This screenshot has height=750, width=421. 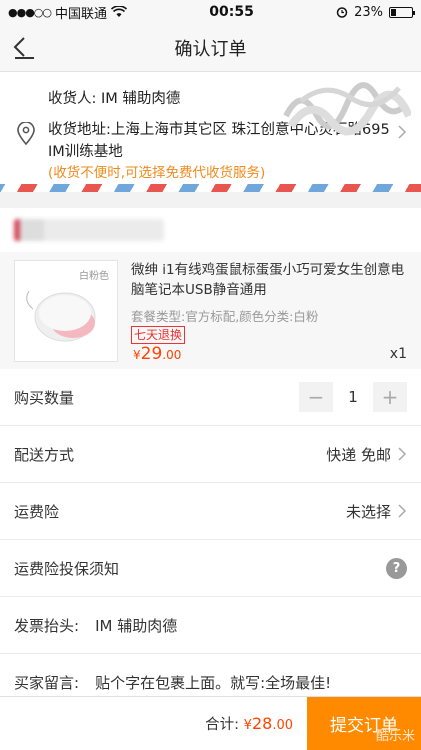 I want to click on shipping-row: 配送方式 快递 免邮, so click(x=210, y=454).